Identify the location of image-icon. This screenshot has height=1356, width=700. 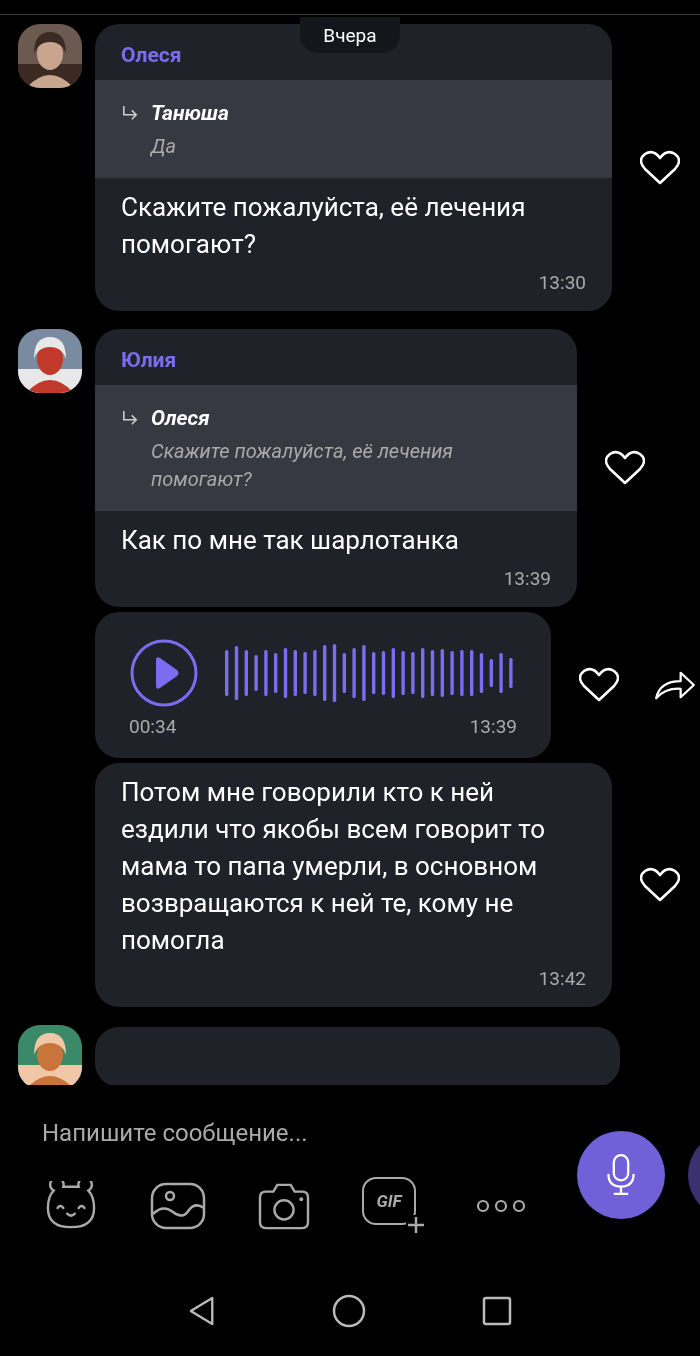
(178, 1206).